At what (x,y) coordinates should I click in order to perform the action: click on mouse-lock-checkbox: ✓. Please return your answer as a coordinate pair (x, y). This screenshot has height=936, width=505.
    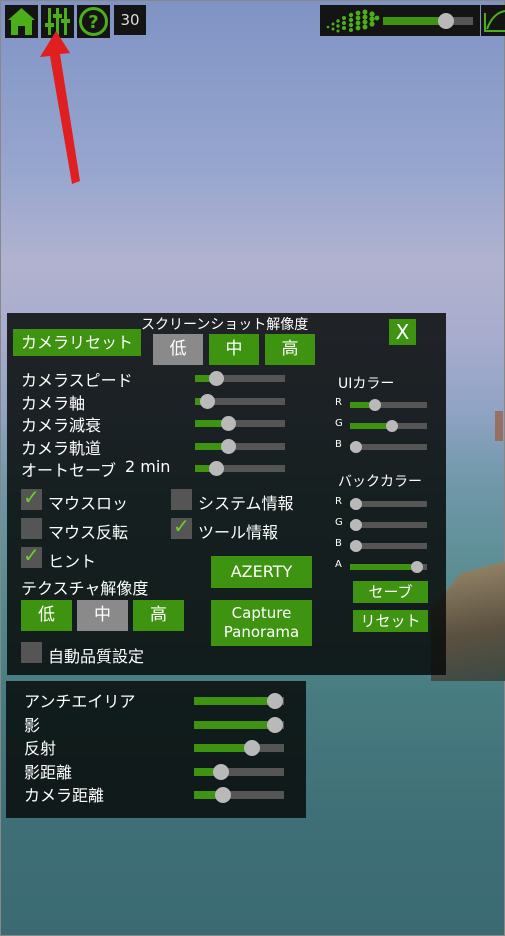
    Looking at the image, I should click on (31, 497).